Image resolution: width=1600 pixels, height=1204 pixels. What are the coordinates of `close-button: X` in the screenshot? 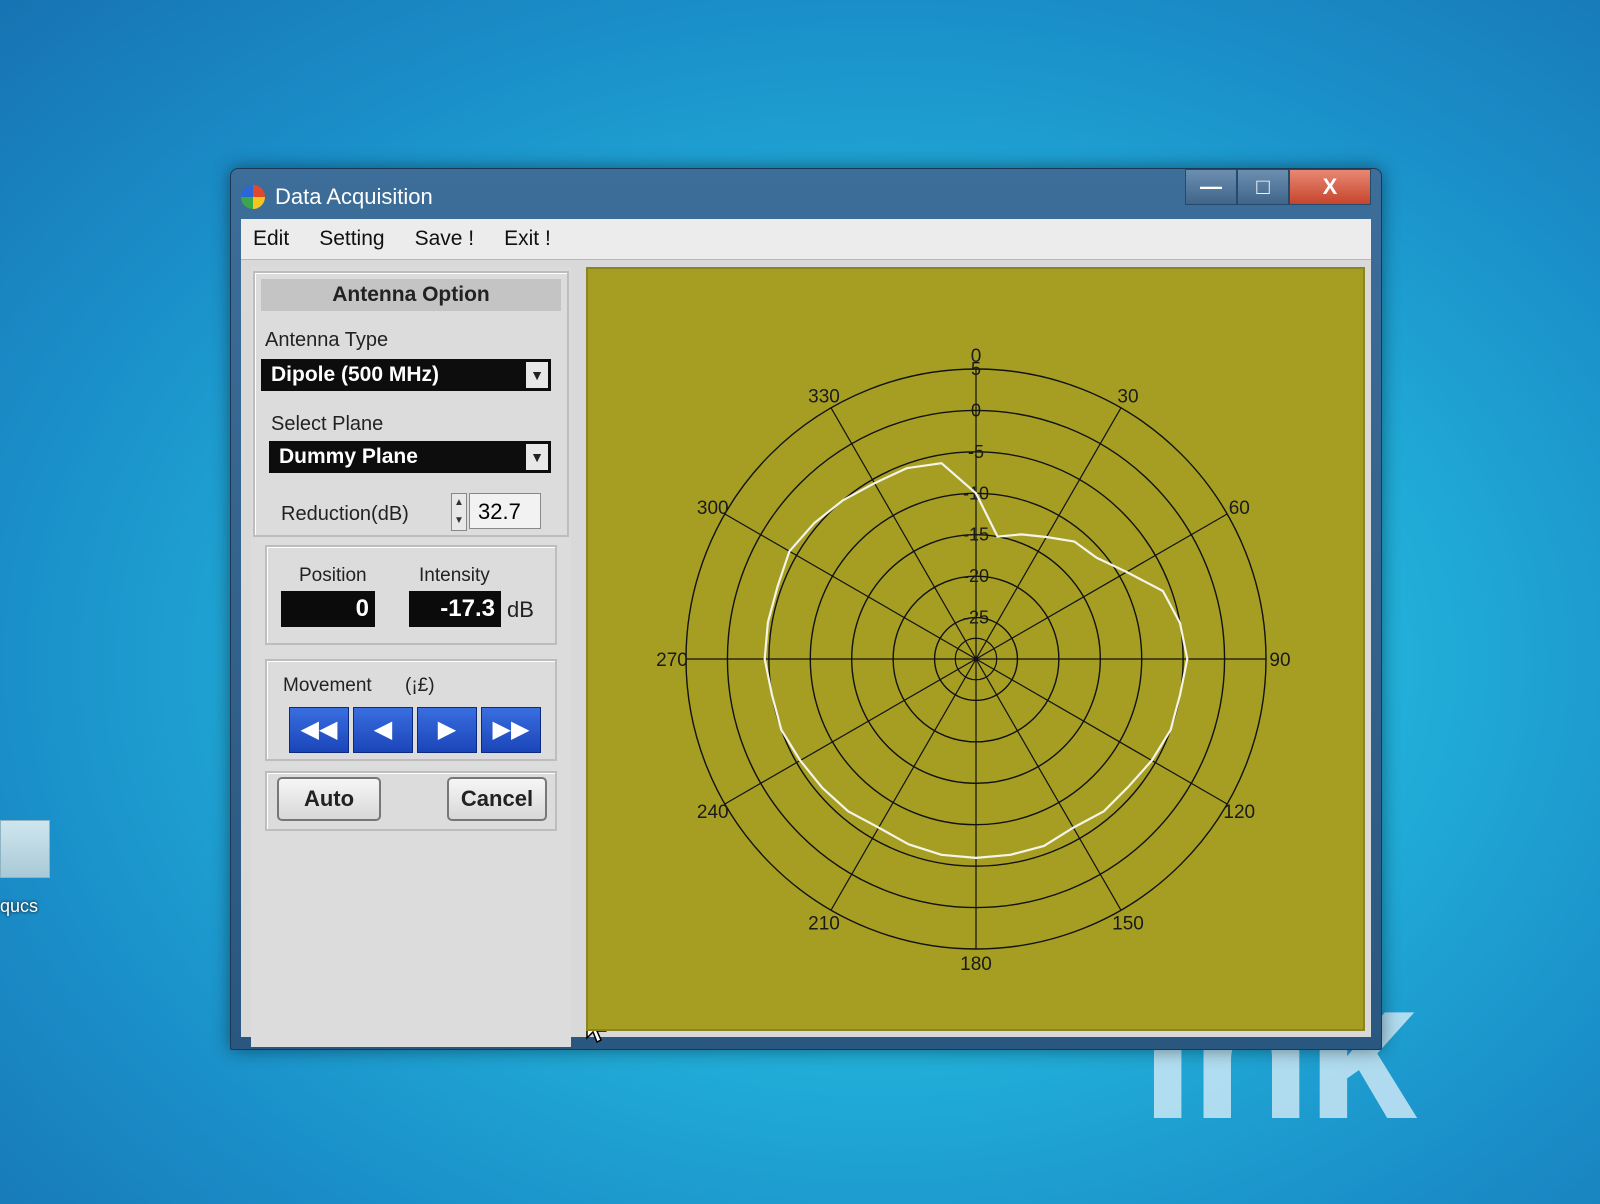 It's located at (1330, 187).